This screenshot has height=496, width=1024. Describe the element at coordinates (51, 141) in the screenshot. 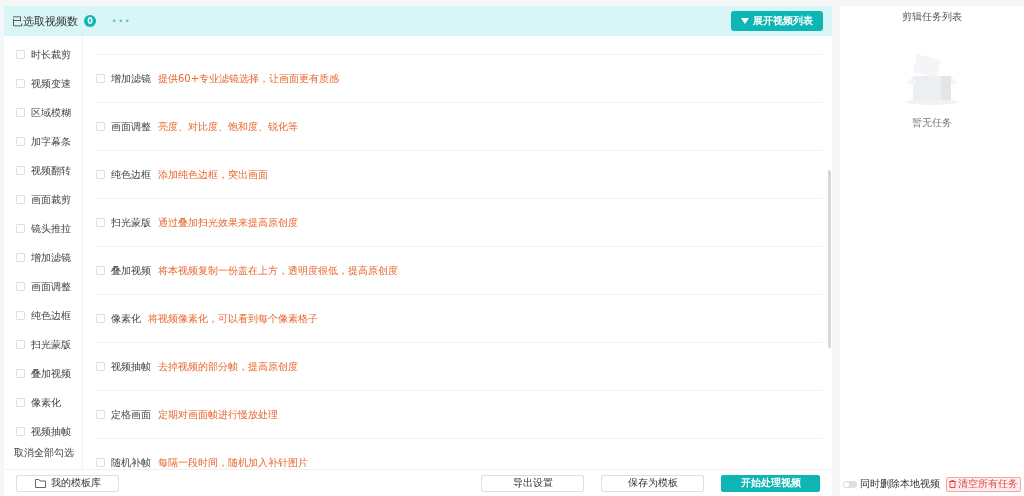

I see `sidebar-item: 加字幕条` at that location.